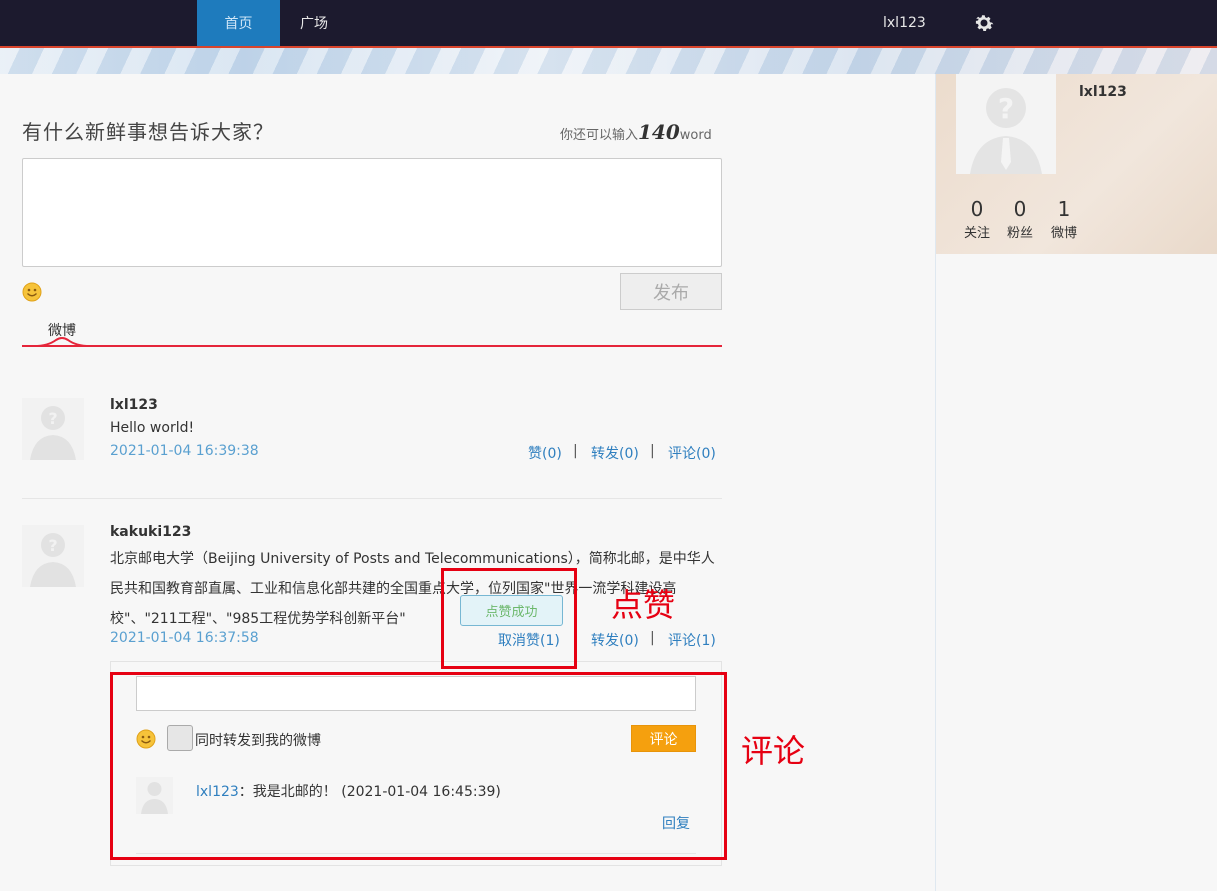 The image size is (1217, 891). I want to click on char-counter: 你还可以输入140word, so click(636, 132).